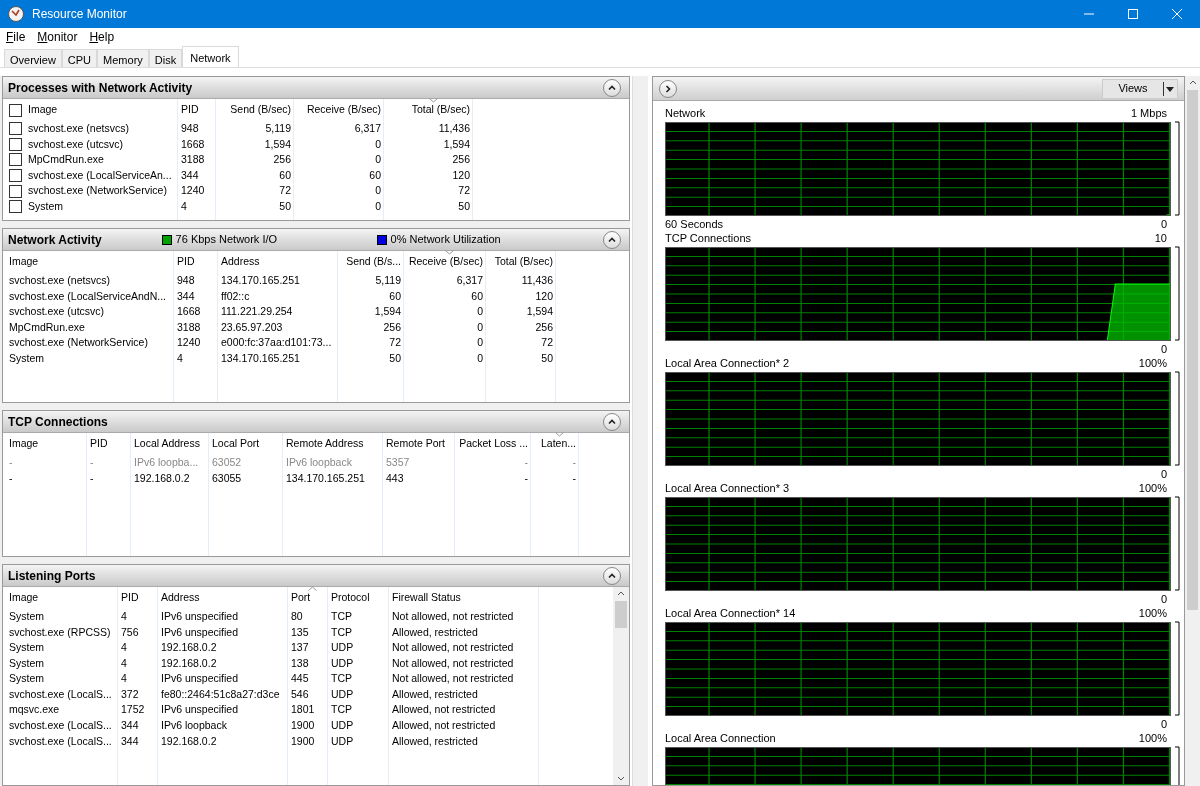 This screenshot has width=1200, height=786. Describe the element at coordinates (210, 56) in the screenshot. I see `tab: Network` at that location.